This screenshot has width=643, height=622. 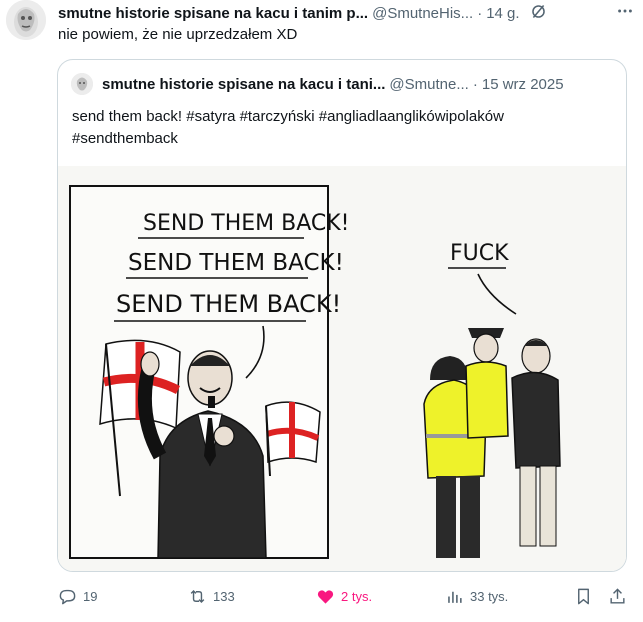 I want to click on action-bar: 19 133 2 tys. 33 tys., so click(x=345, y=596).